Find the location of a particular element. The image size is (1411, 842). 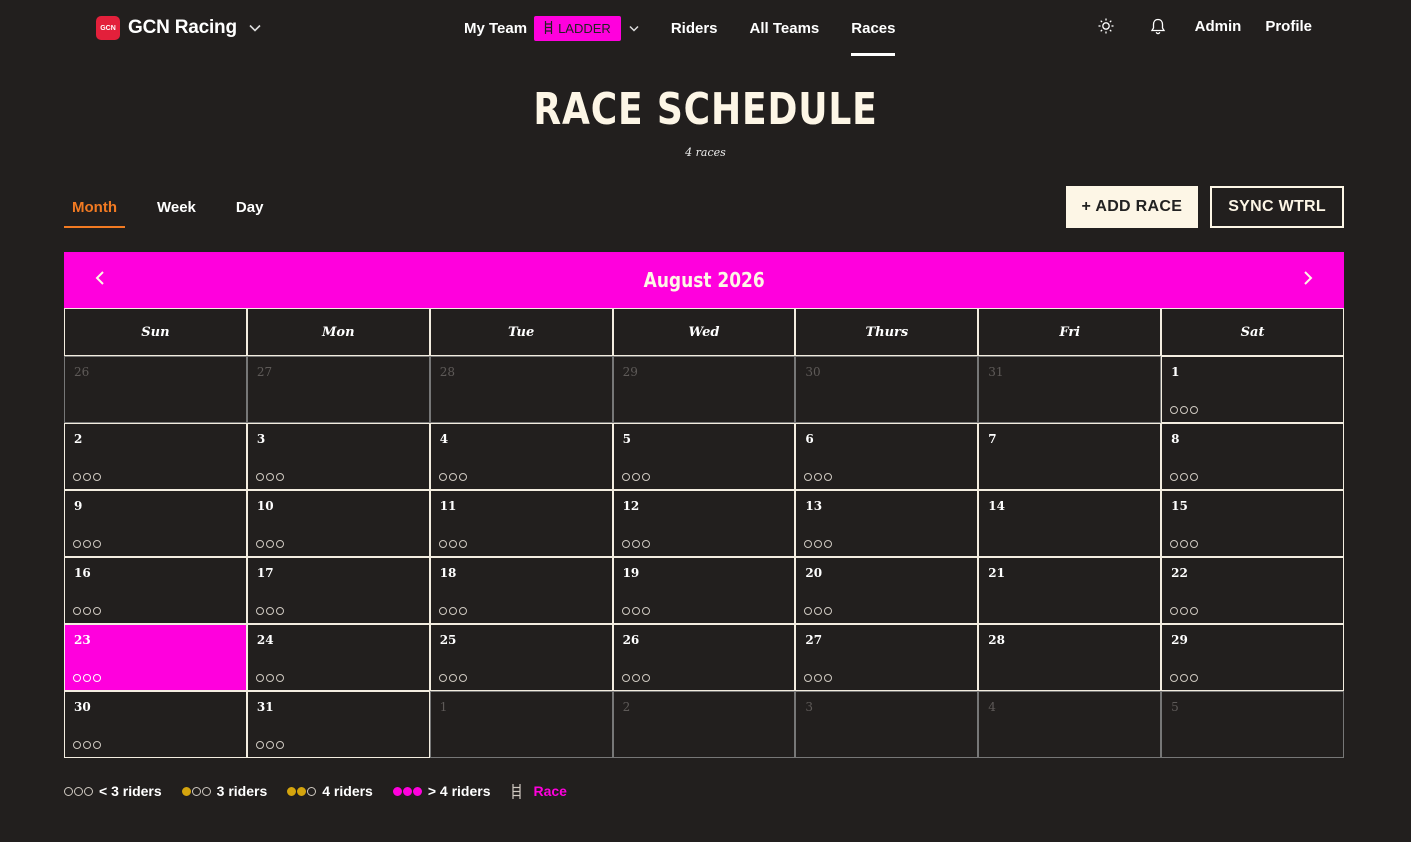

calendar-day: 13 is located at coordinates (887, 523).